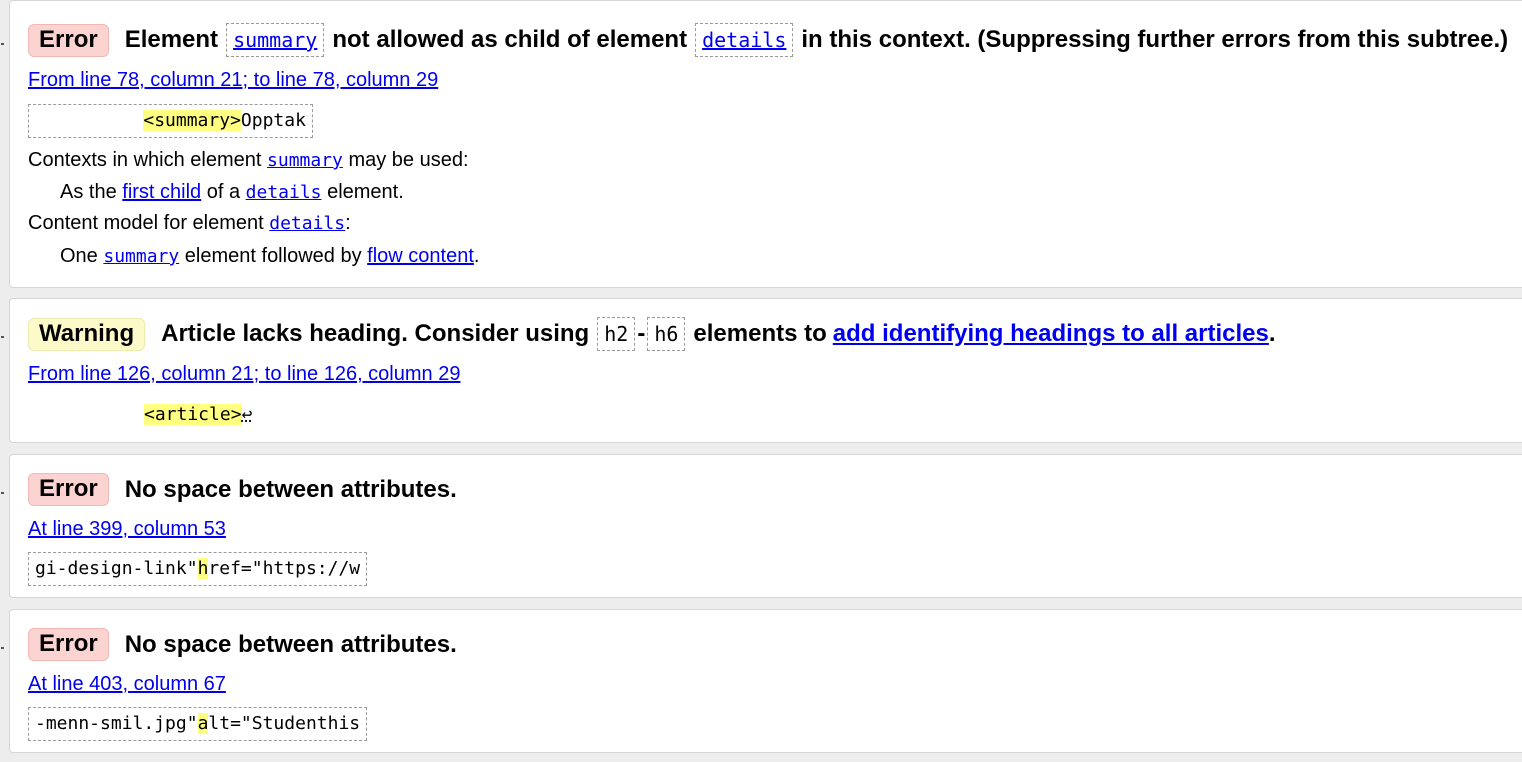  Describe the element at coordinates (408, 160) in the screenshot. I see `contexts-text: may be used:` at that location.